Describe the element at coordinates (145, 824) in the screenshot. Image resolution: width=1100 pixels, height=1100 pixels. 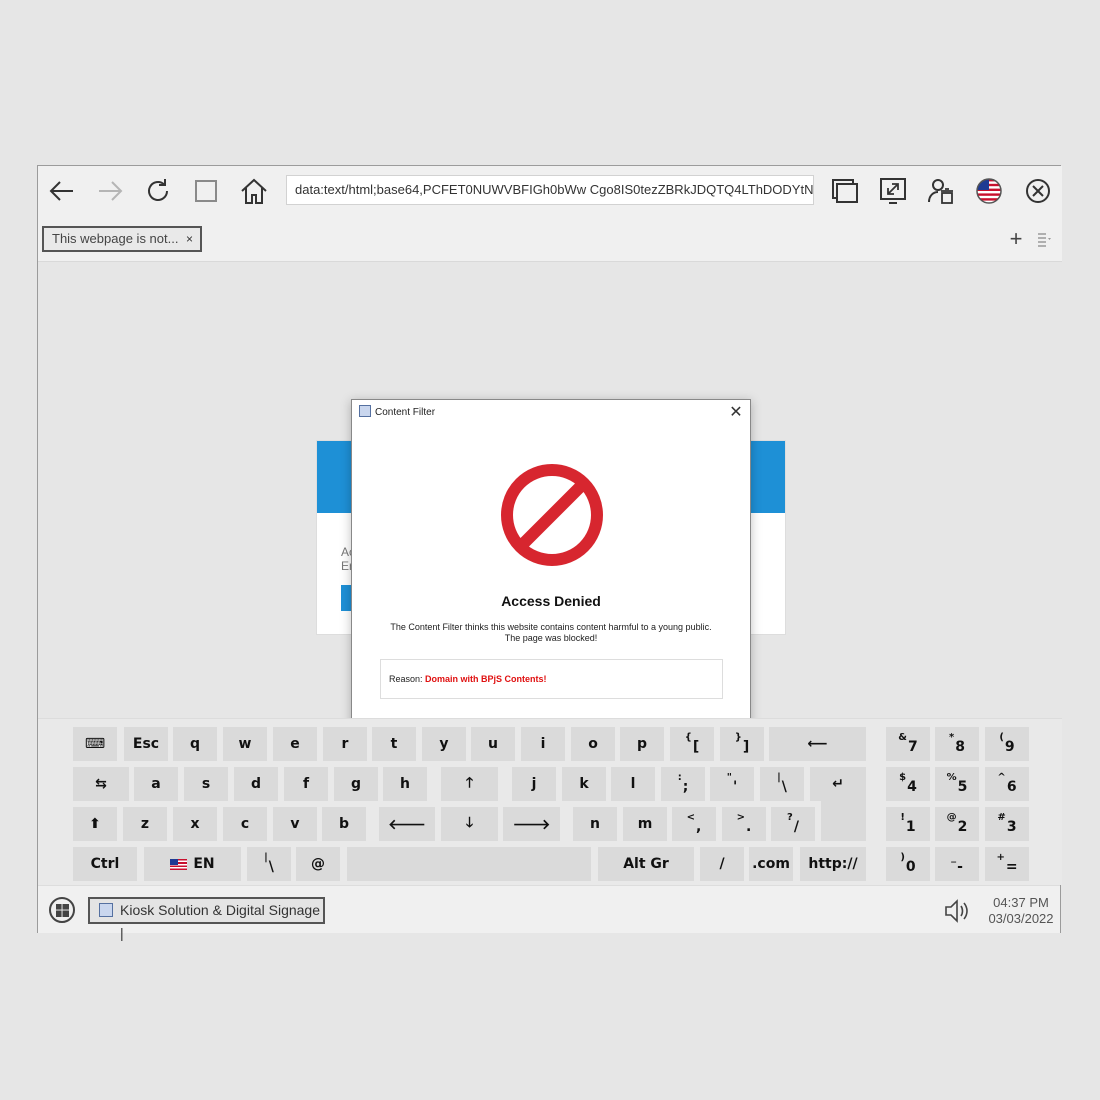
I see `key-z: z` at that location.